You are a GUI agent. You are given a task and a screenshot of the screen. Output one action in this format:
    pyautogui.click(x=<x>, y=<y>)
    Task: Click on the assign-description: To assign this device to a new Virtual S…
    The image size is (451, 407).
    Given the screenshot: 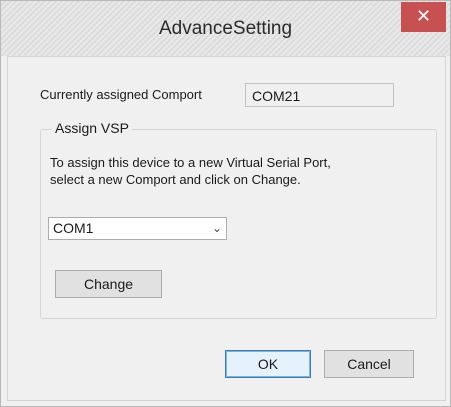 What is the action you would take?
    pyautogui.click(x=235, y=171)
    